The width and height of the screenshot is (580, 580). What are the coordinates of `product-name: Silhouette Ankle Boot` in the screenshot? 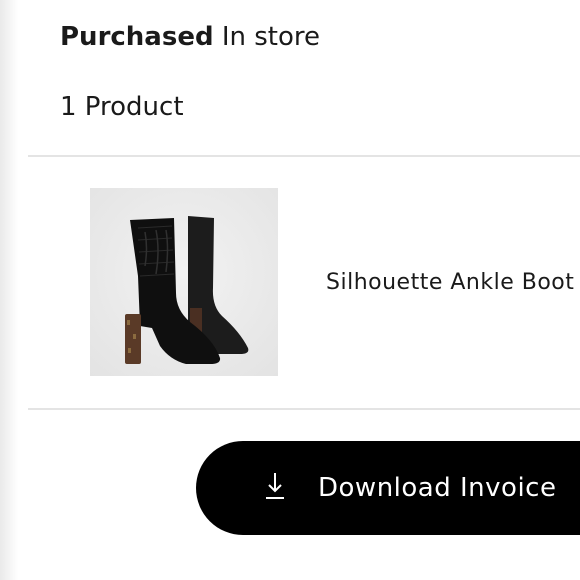 It's located at (450, 283).